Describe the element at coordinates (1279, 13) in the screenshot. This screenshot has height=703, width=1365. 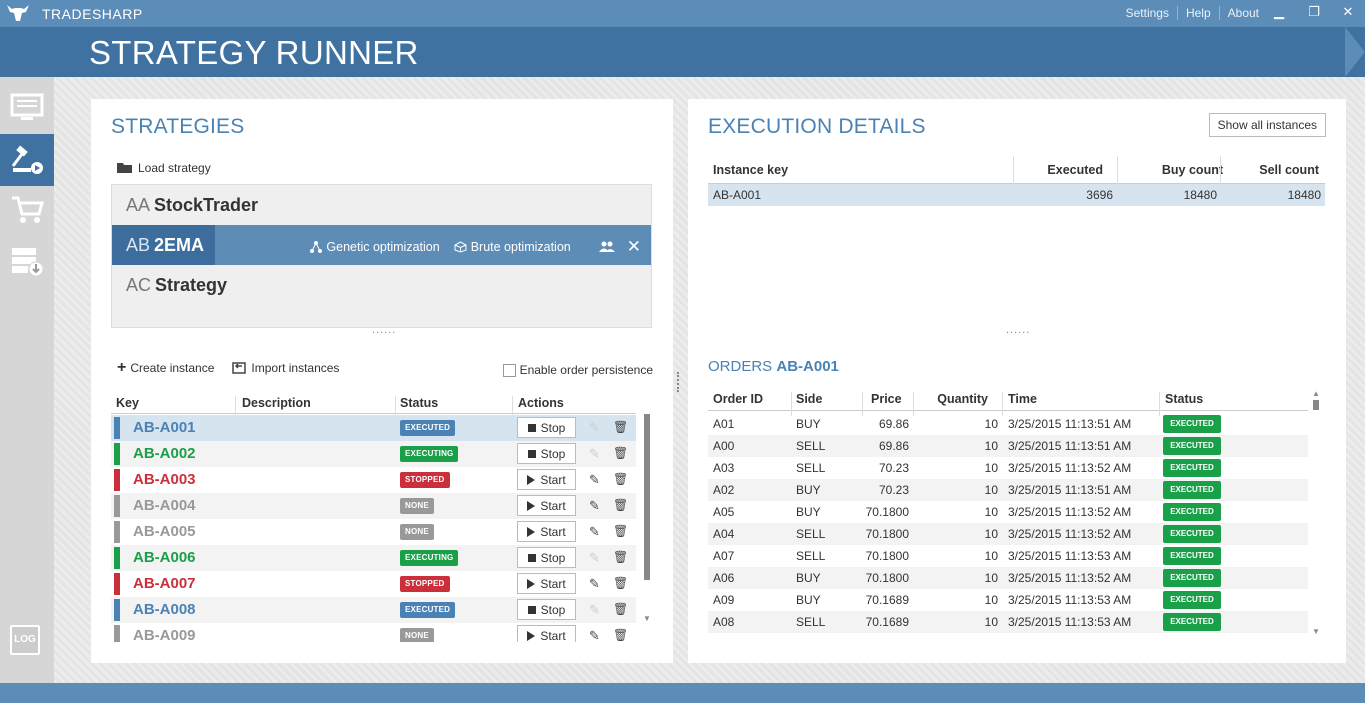
I see `minimize-button: ▁` at that location.